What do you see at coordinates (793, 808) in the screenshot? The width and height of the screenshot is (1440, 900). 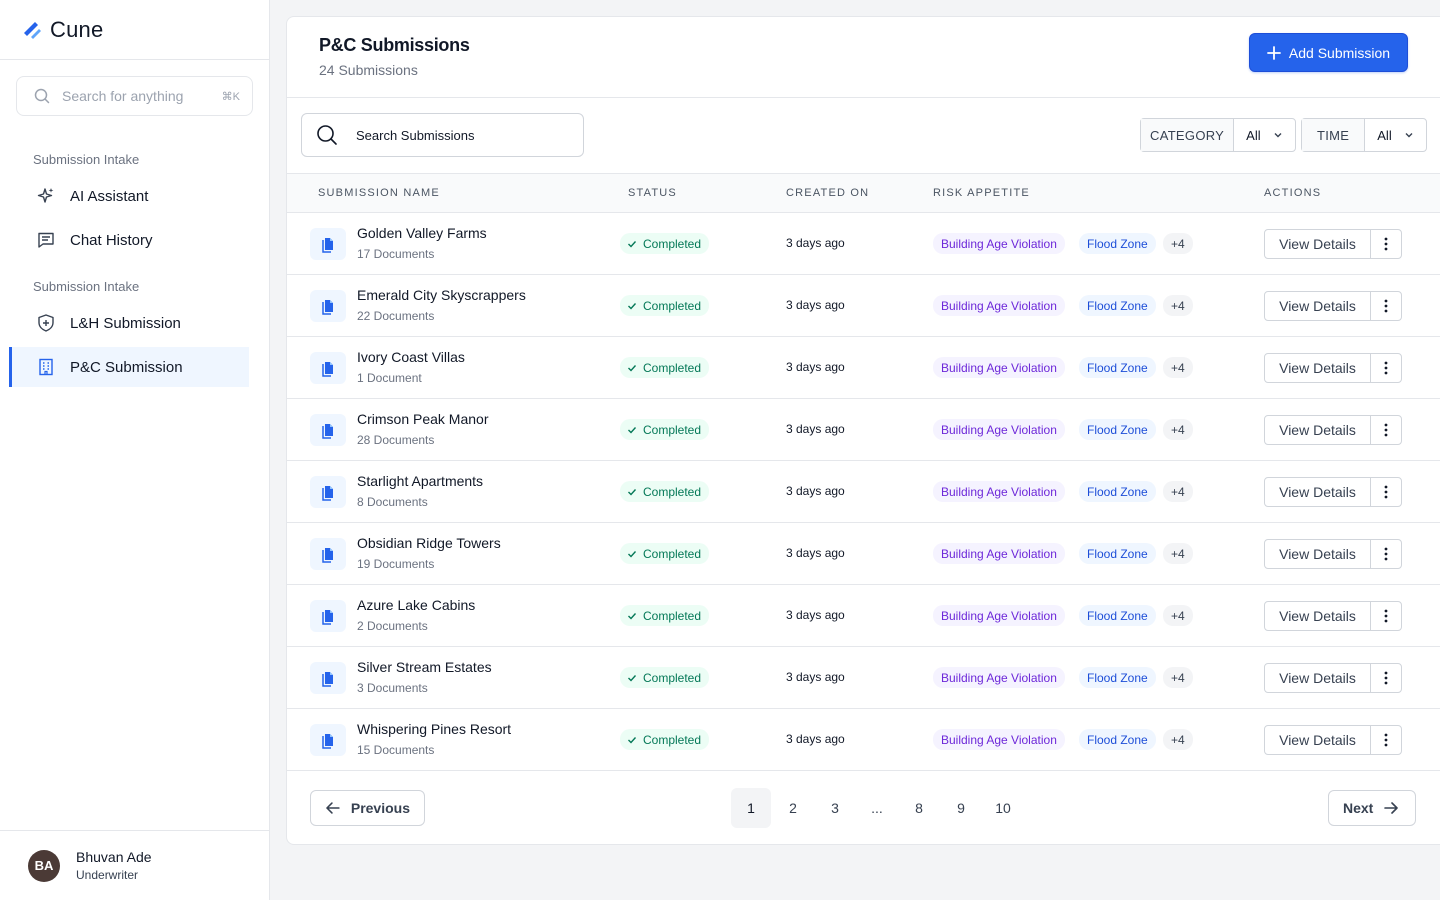 I see `page-link-2: 2` at bounding box center [793, 808].